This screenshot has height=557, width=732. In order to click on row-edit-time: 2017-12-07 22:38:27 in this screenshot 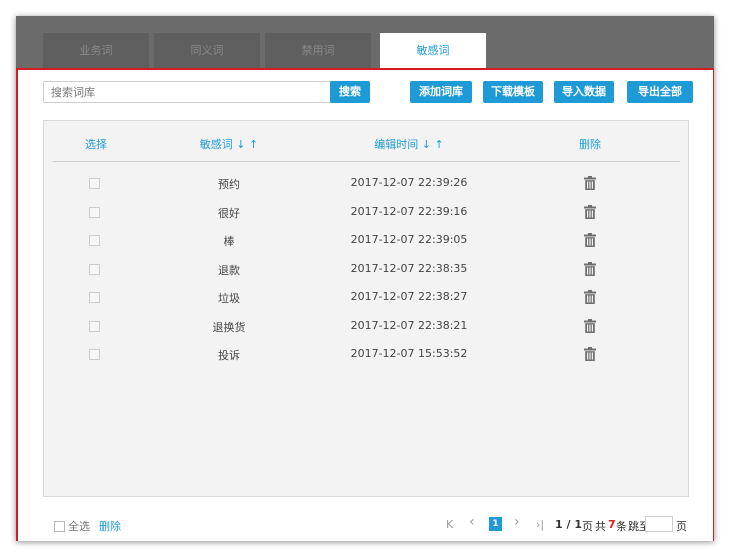, I will do `click(409, 296)`.